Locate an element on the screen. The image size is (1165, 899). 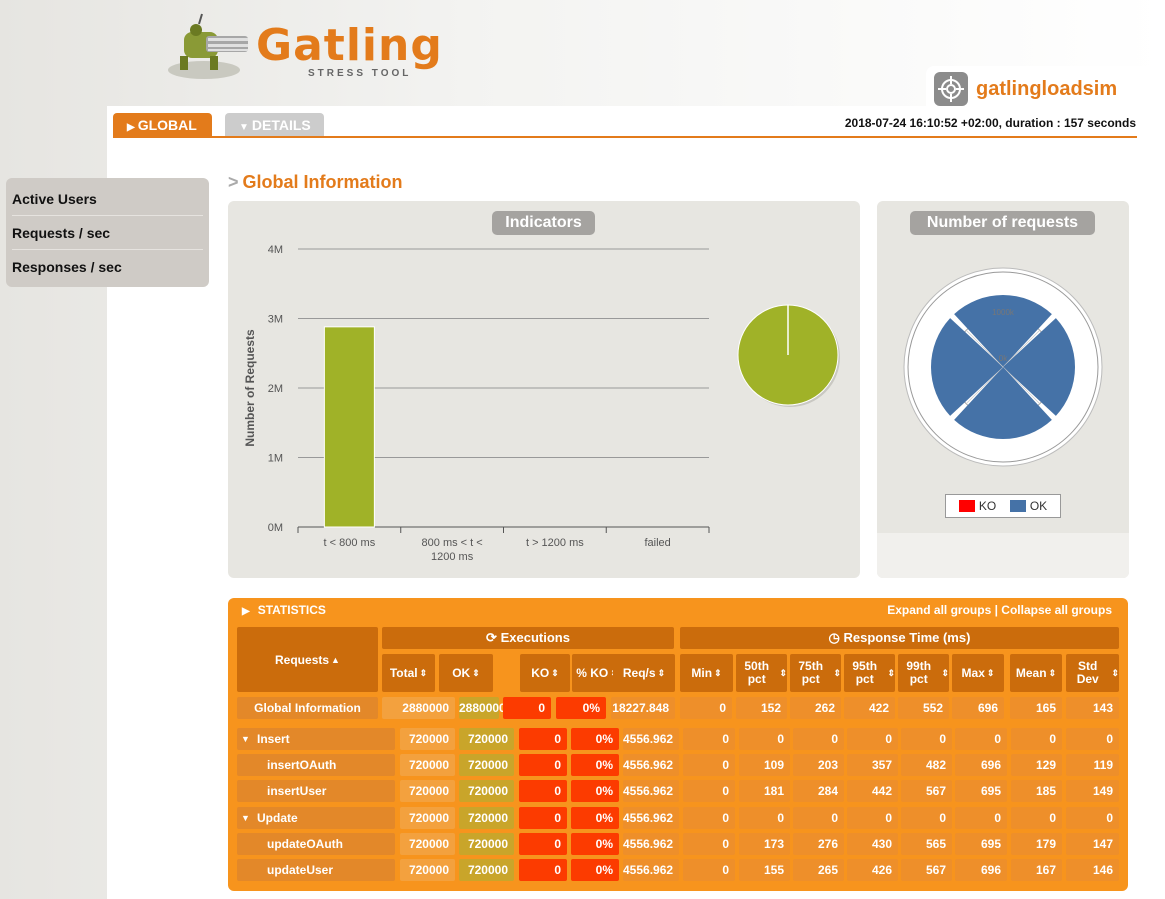
legend-ok: OK is located at coordinates (1028, 506).